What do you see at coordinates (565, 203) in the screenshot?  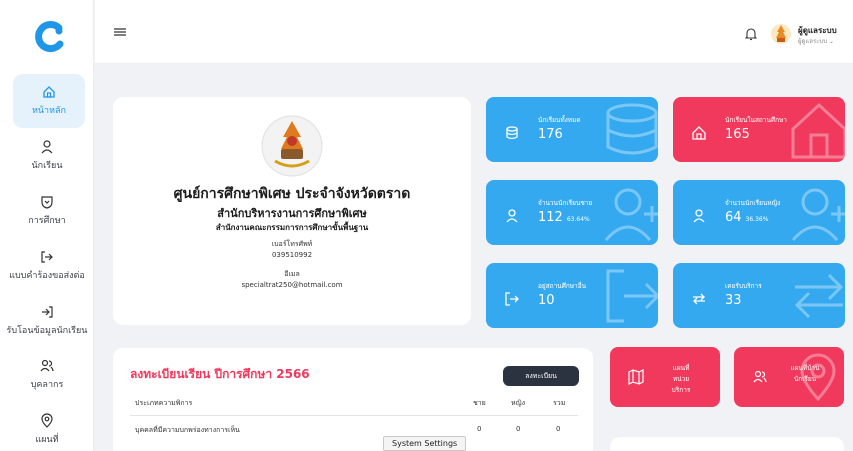 I see `stat-label: จำนวนนักเรียนชาย` at bounding box center [565, 203].